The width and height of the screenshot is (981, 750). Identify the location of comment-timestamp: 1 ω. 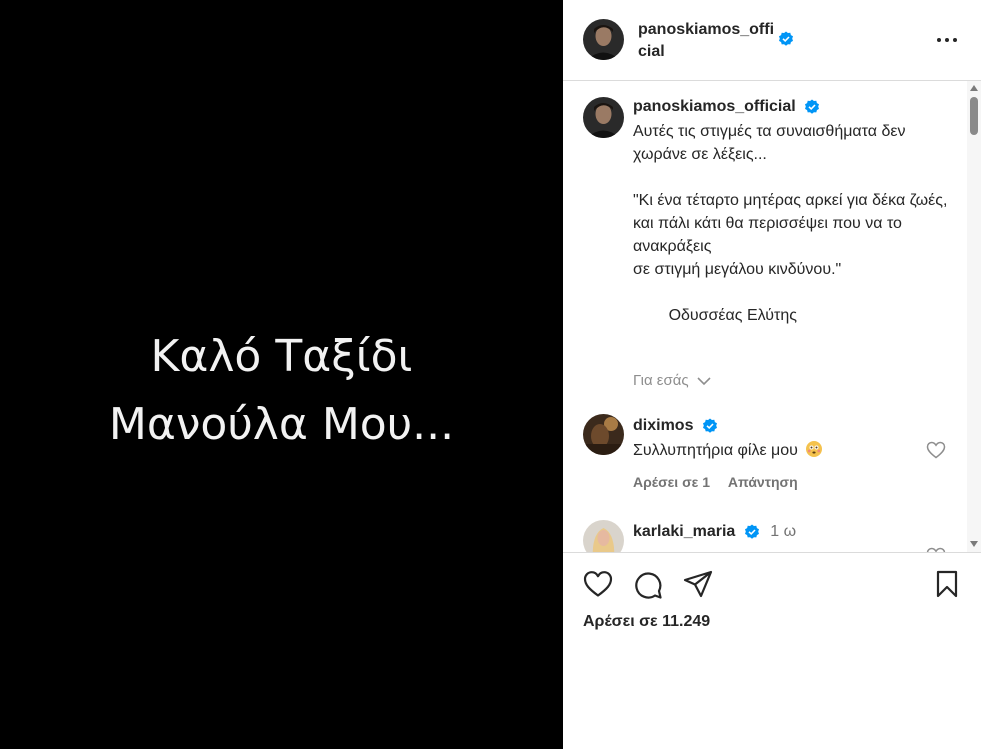
(783, 531).